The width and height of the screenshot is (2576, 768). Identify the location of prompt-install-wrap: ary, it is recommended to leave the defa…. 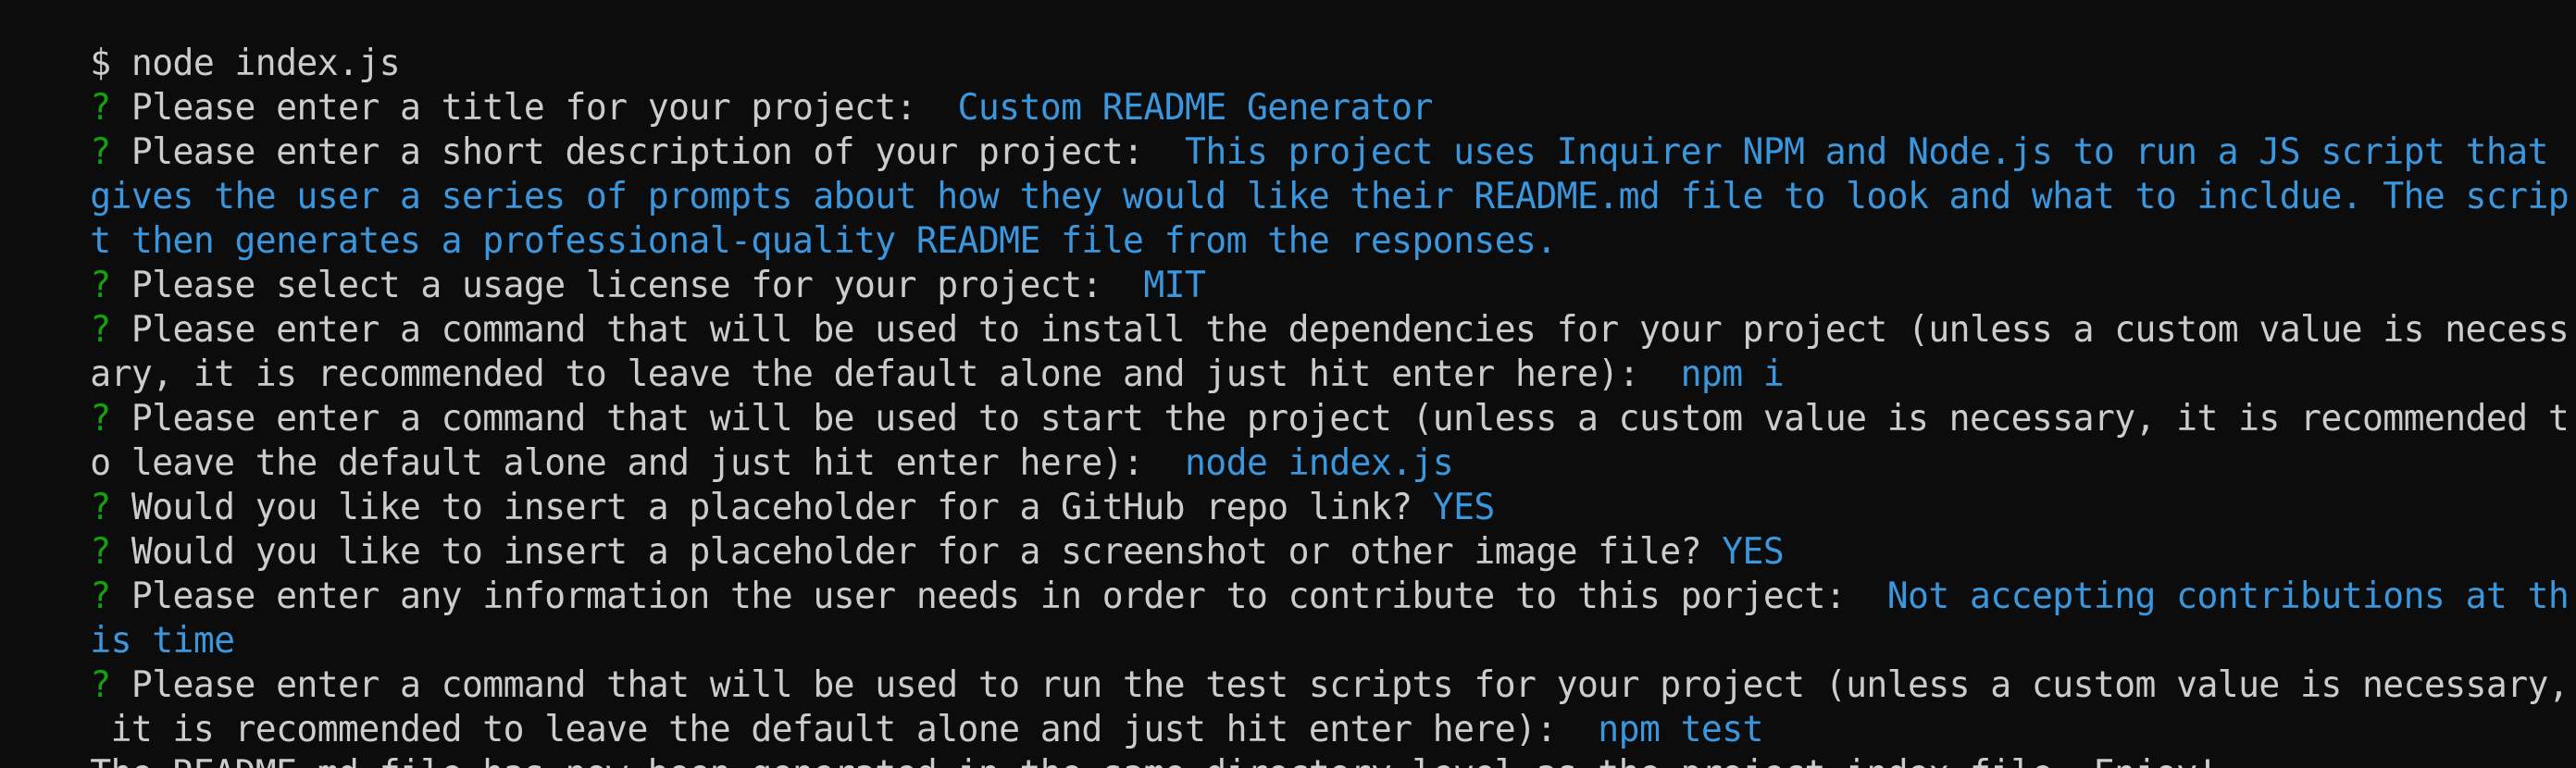
(895, 352).